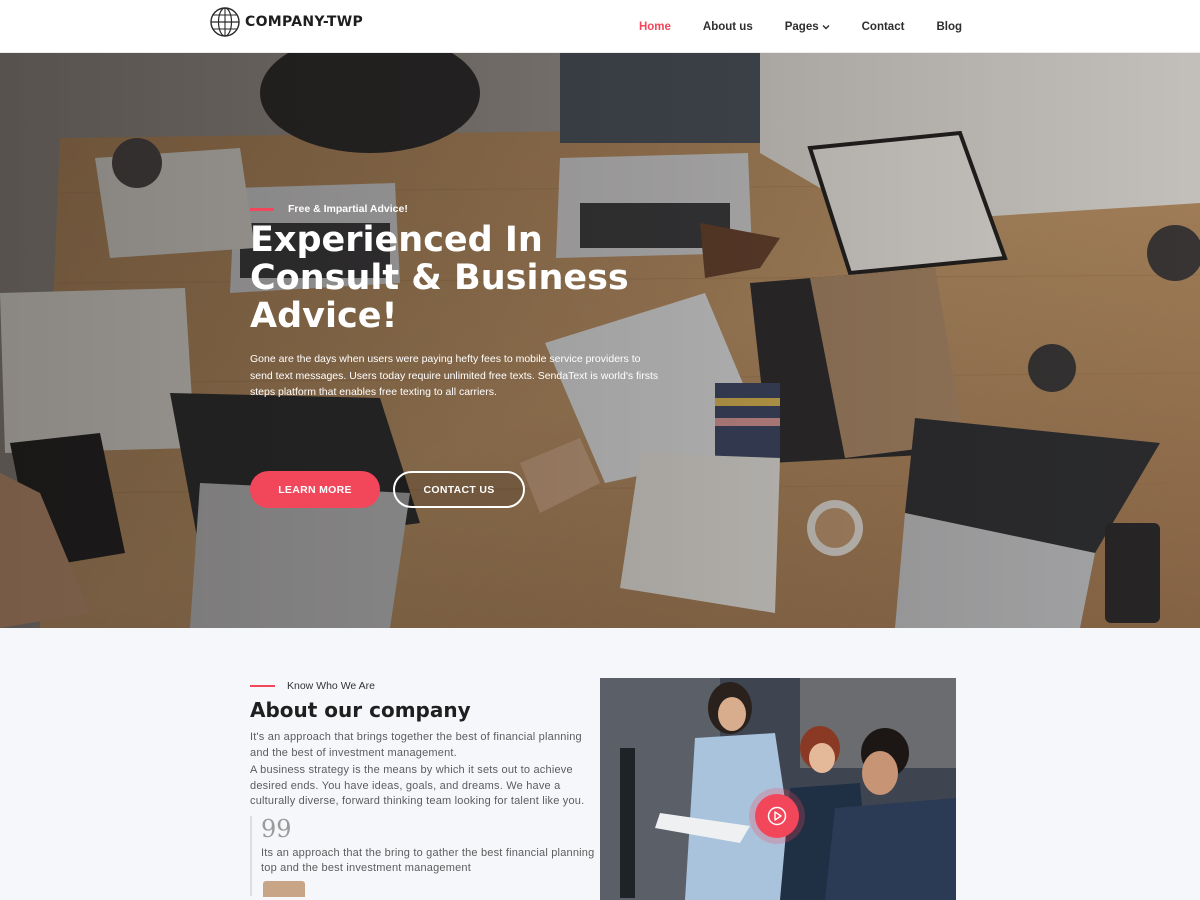 The width and height of the screenshot is (1200, 900). What do you see at coordinates (276, 828) in the screenshot?
I see `quote-icon: 99` at bounding box center [276, 828].